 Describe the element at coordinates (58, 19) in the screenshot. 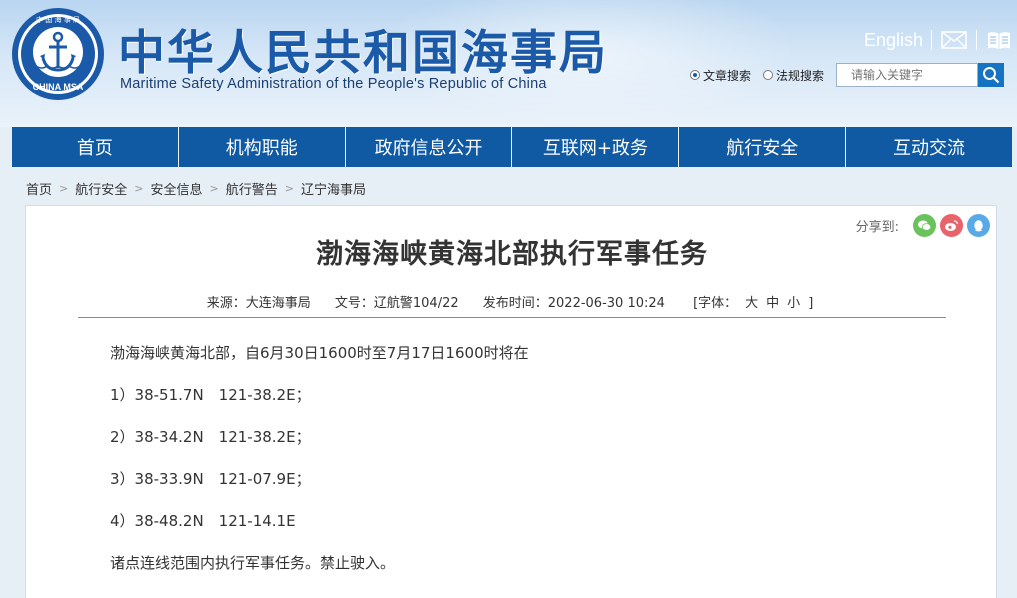

I see `logo-top-text: 中 国 海 事 局` at that location.